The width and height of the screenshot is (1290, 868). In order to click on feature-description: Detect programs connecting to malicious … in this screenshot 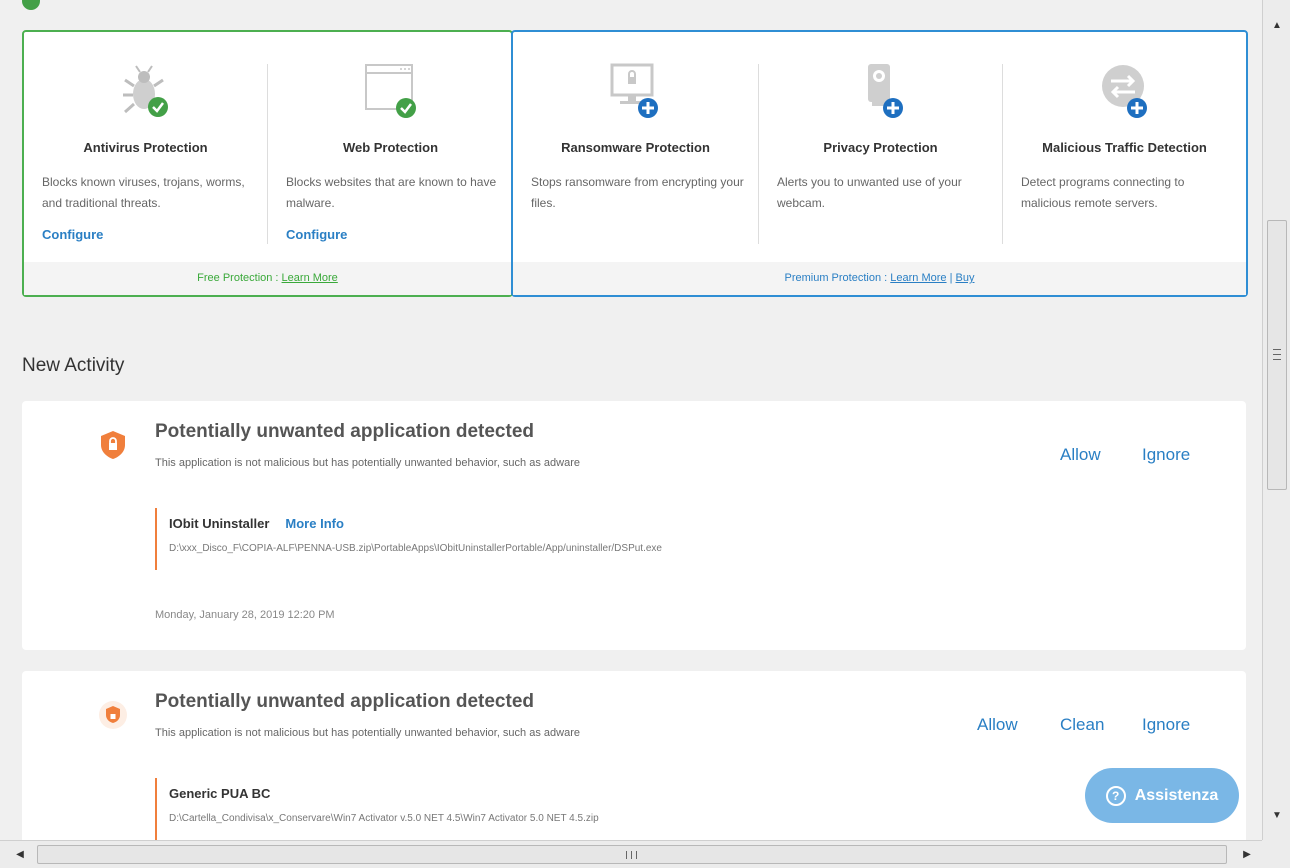, I will do `click(1103, 192)`.